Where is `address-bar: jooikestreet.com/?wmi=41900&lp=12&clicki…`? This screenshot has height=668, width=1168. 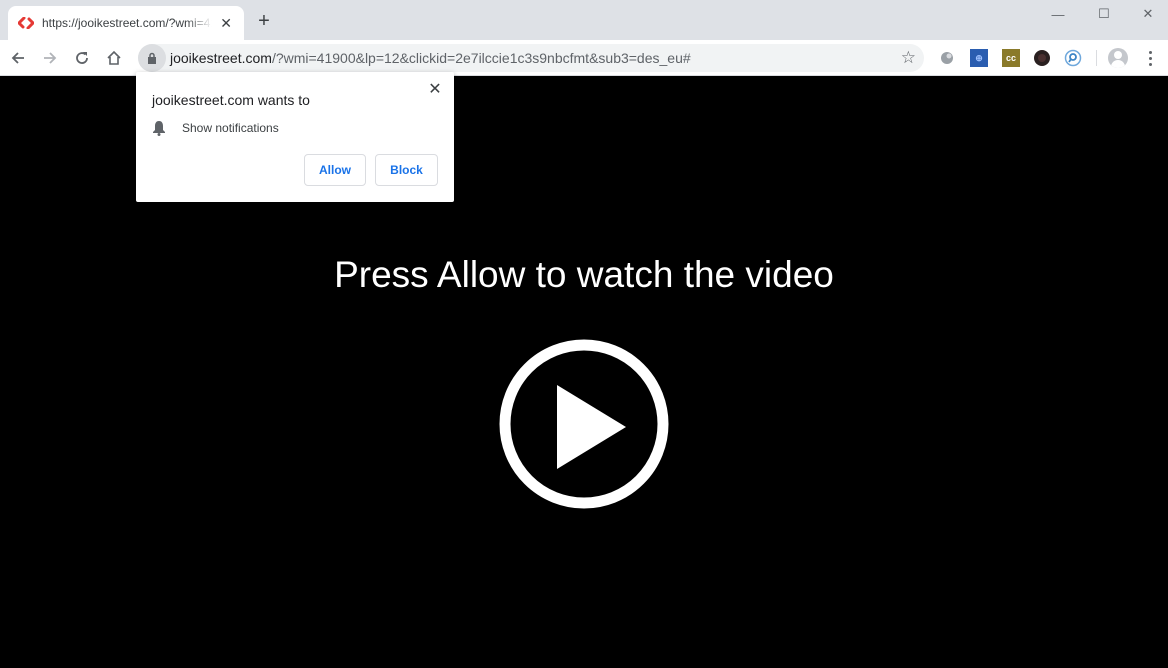
address-bar: jooikestreet.com/?wmi=41900&lp=12&clicki… is located at coordinates (531, 58).